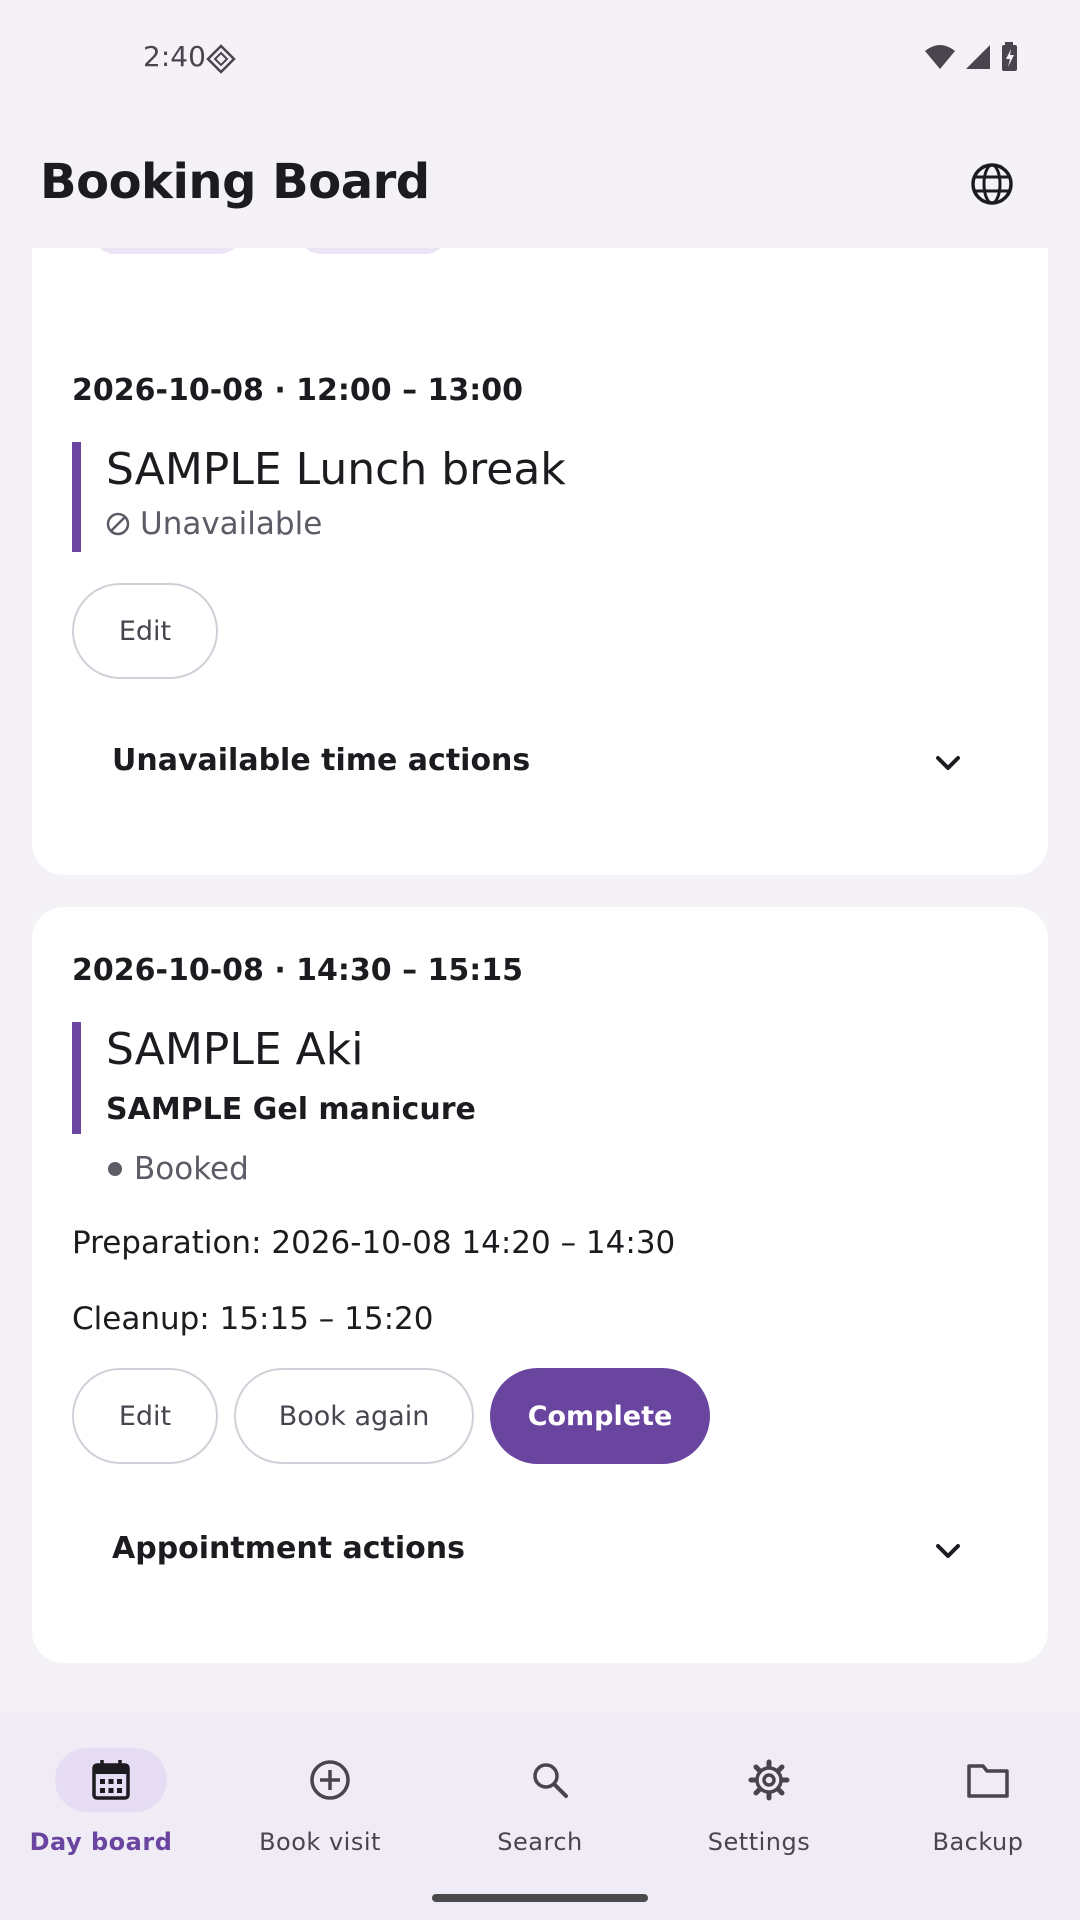 Image resolution: width=1080 pixels, height=1920 pixels. Describe the element at coordinates (354, 1416) in the screenshot. I see `book-again-button: Book again` at that location.